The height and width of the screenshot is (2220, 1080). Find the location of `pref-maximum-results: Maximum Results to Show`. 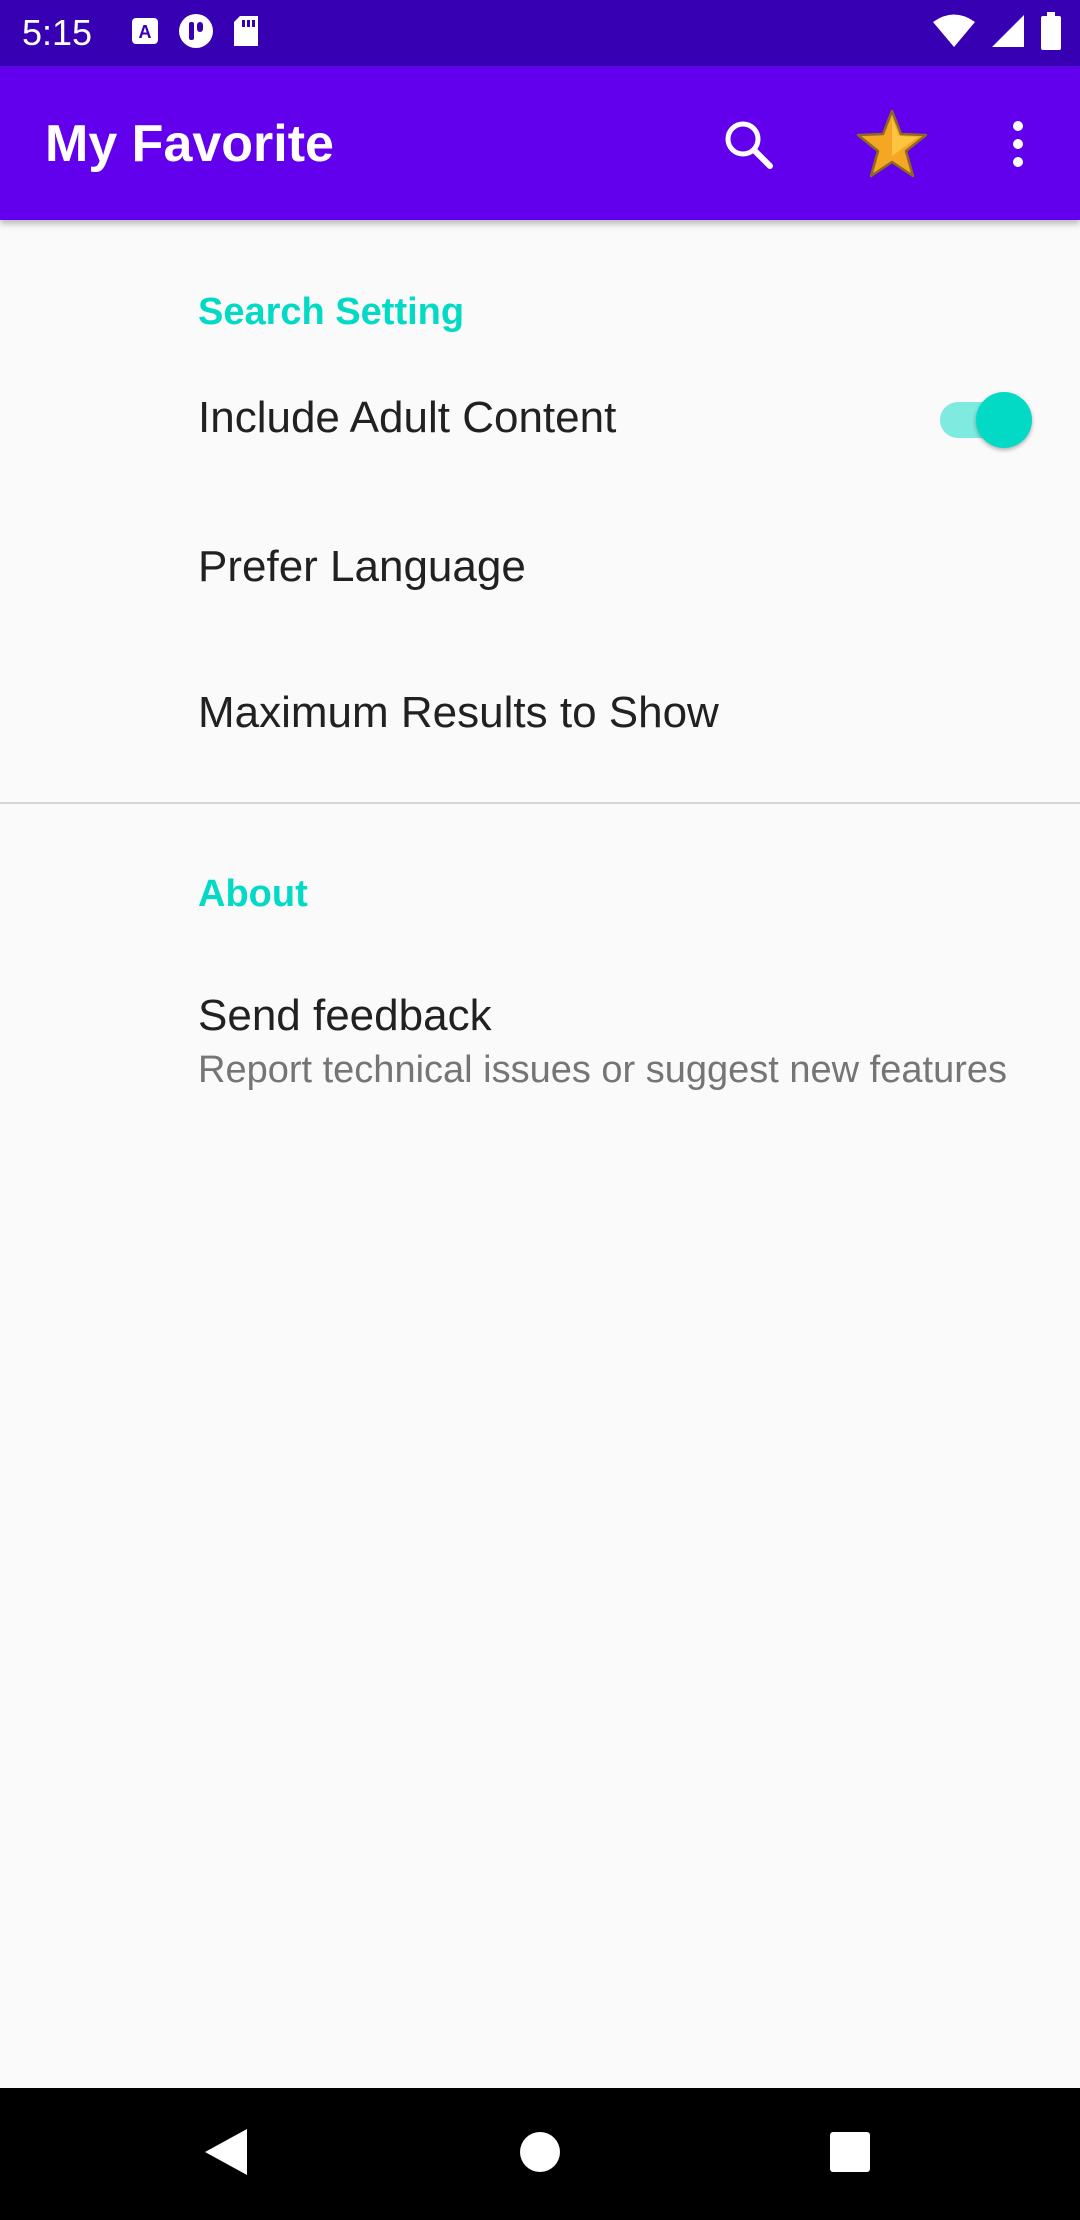

pref-maximum-results: Maximum Results to Show is located at coordinates (540, 705).